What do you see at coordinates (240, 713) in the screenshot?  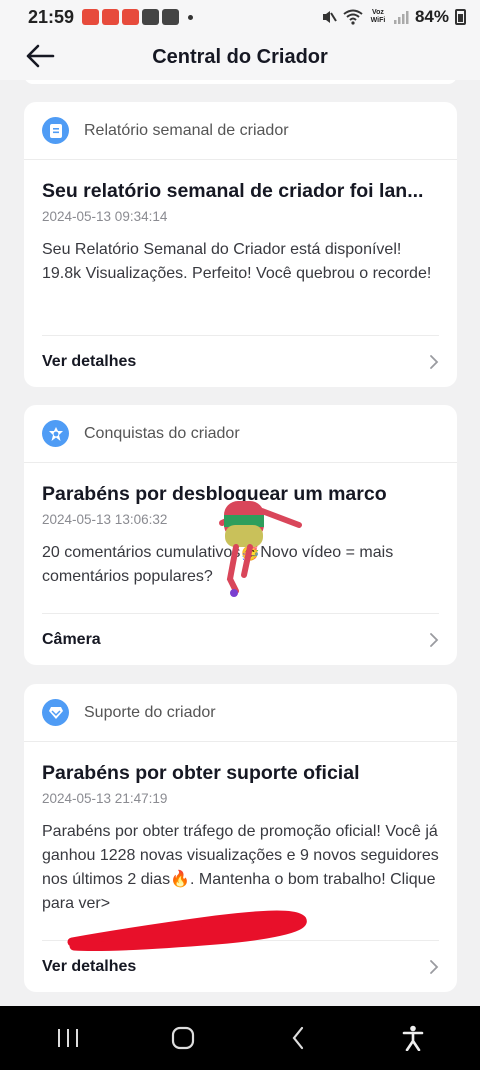 I see `card-header: Suporte do criador` at bounding box center [240, 713].